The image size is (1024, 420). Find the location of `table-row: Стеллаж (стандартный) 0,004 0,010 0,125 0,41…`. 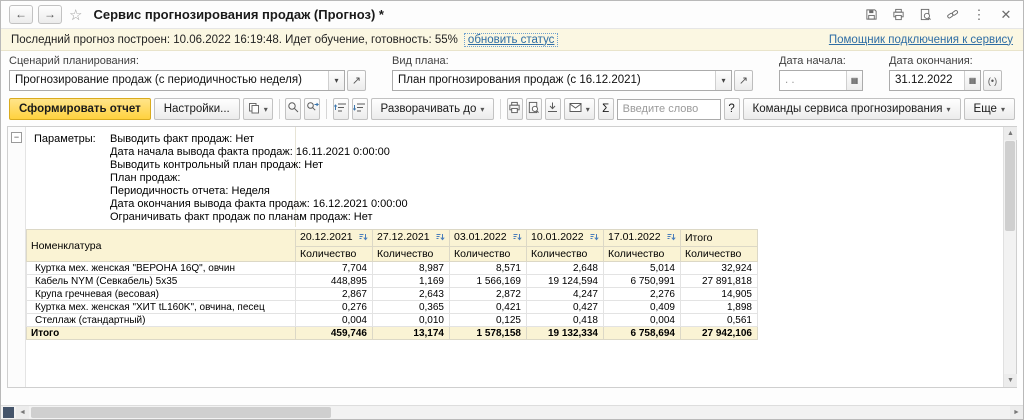

table-row: Стеллаж (стандартный) 0,004 0,010 0,125 0,41… is located at coordinates (392, 320).